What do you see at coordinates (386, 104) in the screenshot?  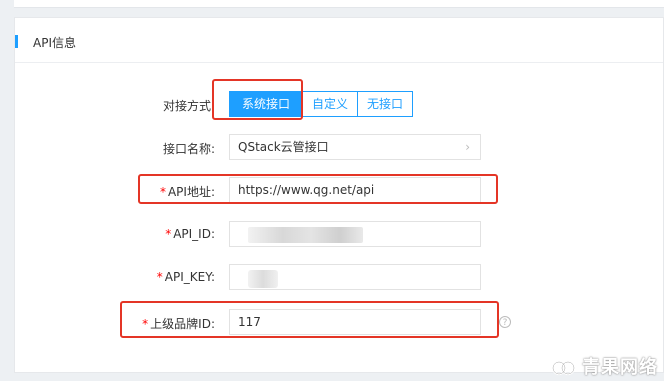 I see `method-option-none: 无接口` at bounding box center [386, 104].